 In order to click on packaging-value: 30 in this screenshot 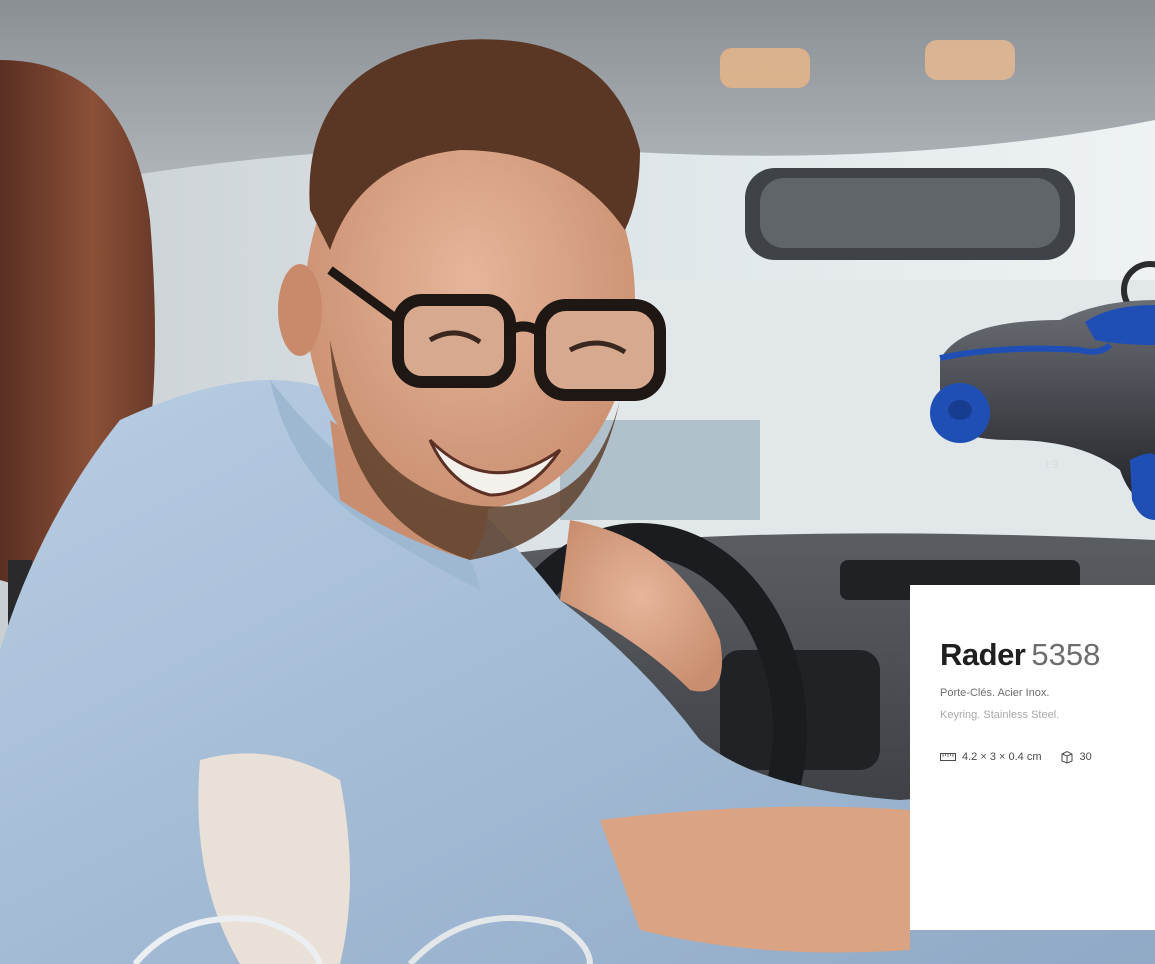, I will do `click(1085, 757)`.